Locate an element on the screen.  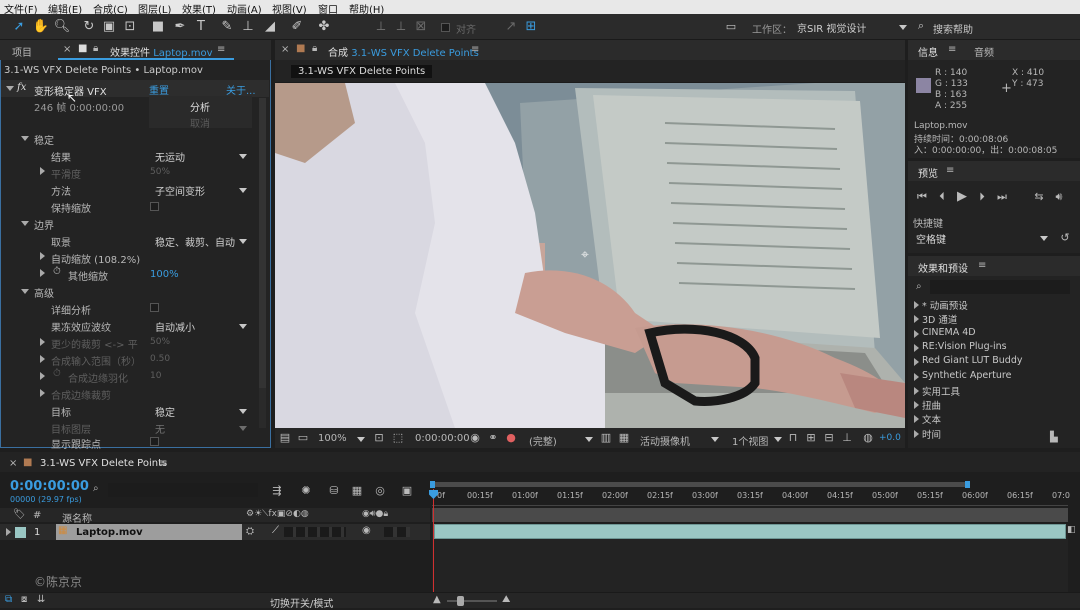
viewer-timecode: 0:00:00:00 is located at coordinates (442, 438).